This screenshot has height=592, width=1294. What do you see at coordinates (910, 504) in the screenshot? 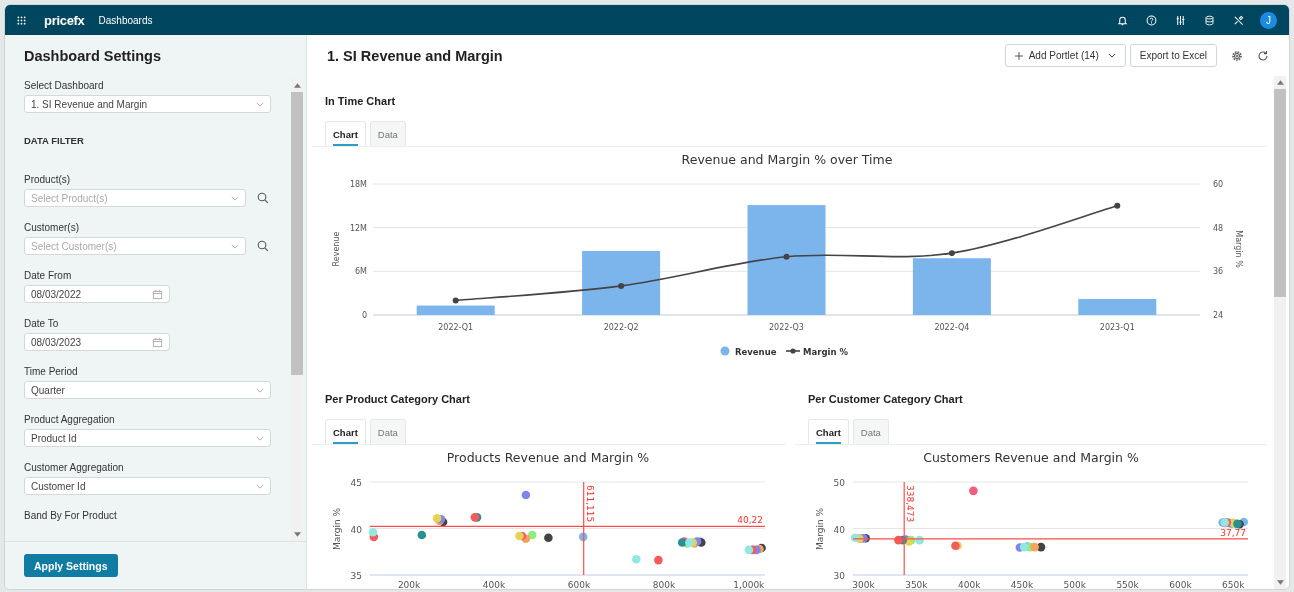
I see `reference-label: 338,473` at bounding box center [910, 504].